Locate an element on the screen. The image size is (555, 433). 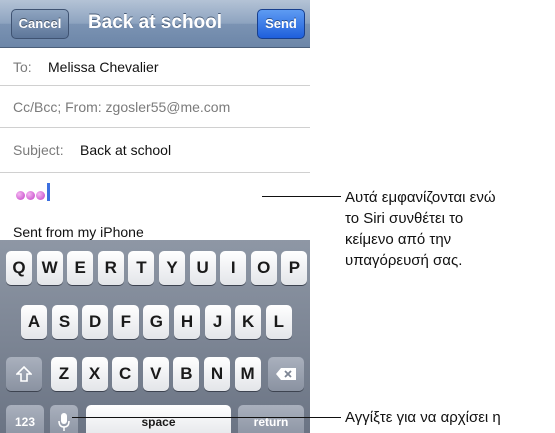
delete-icon is located at coordinates (286, 374).